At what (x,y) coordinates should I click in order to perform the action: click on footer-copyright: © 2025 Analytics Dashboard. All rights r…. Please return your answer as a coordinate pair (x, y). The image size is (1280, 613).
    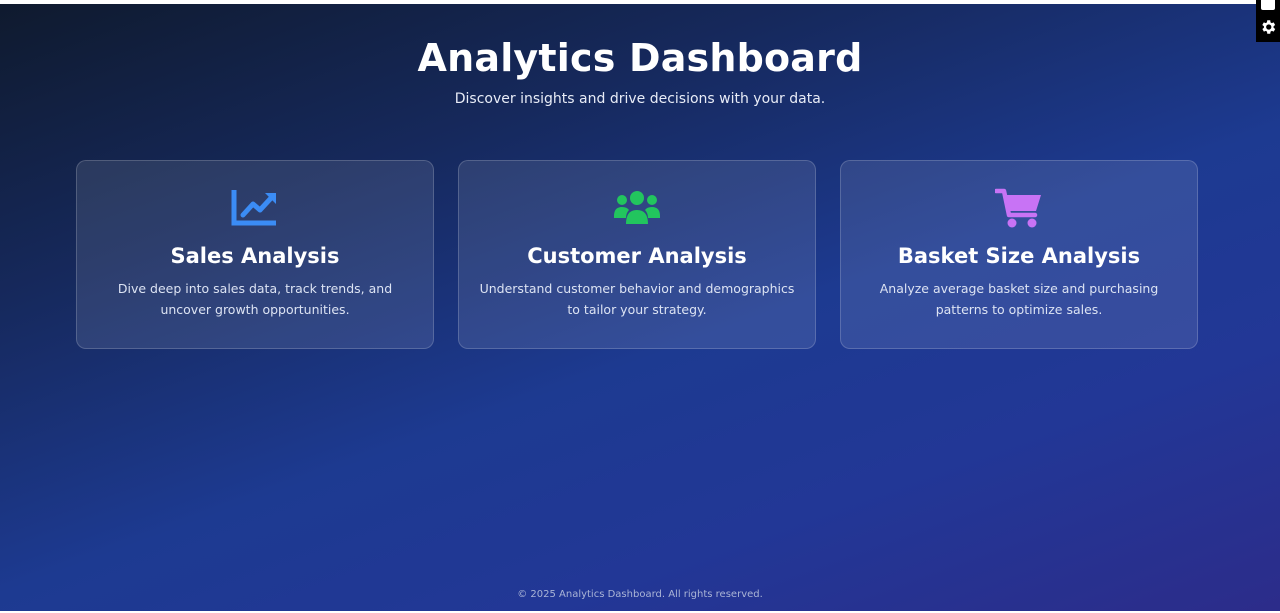
    Looking at the image, I should click on (640, 594).